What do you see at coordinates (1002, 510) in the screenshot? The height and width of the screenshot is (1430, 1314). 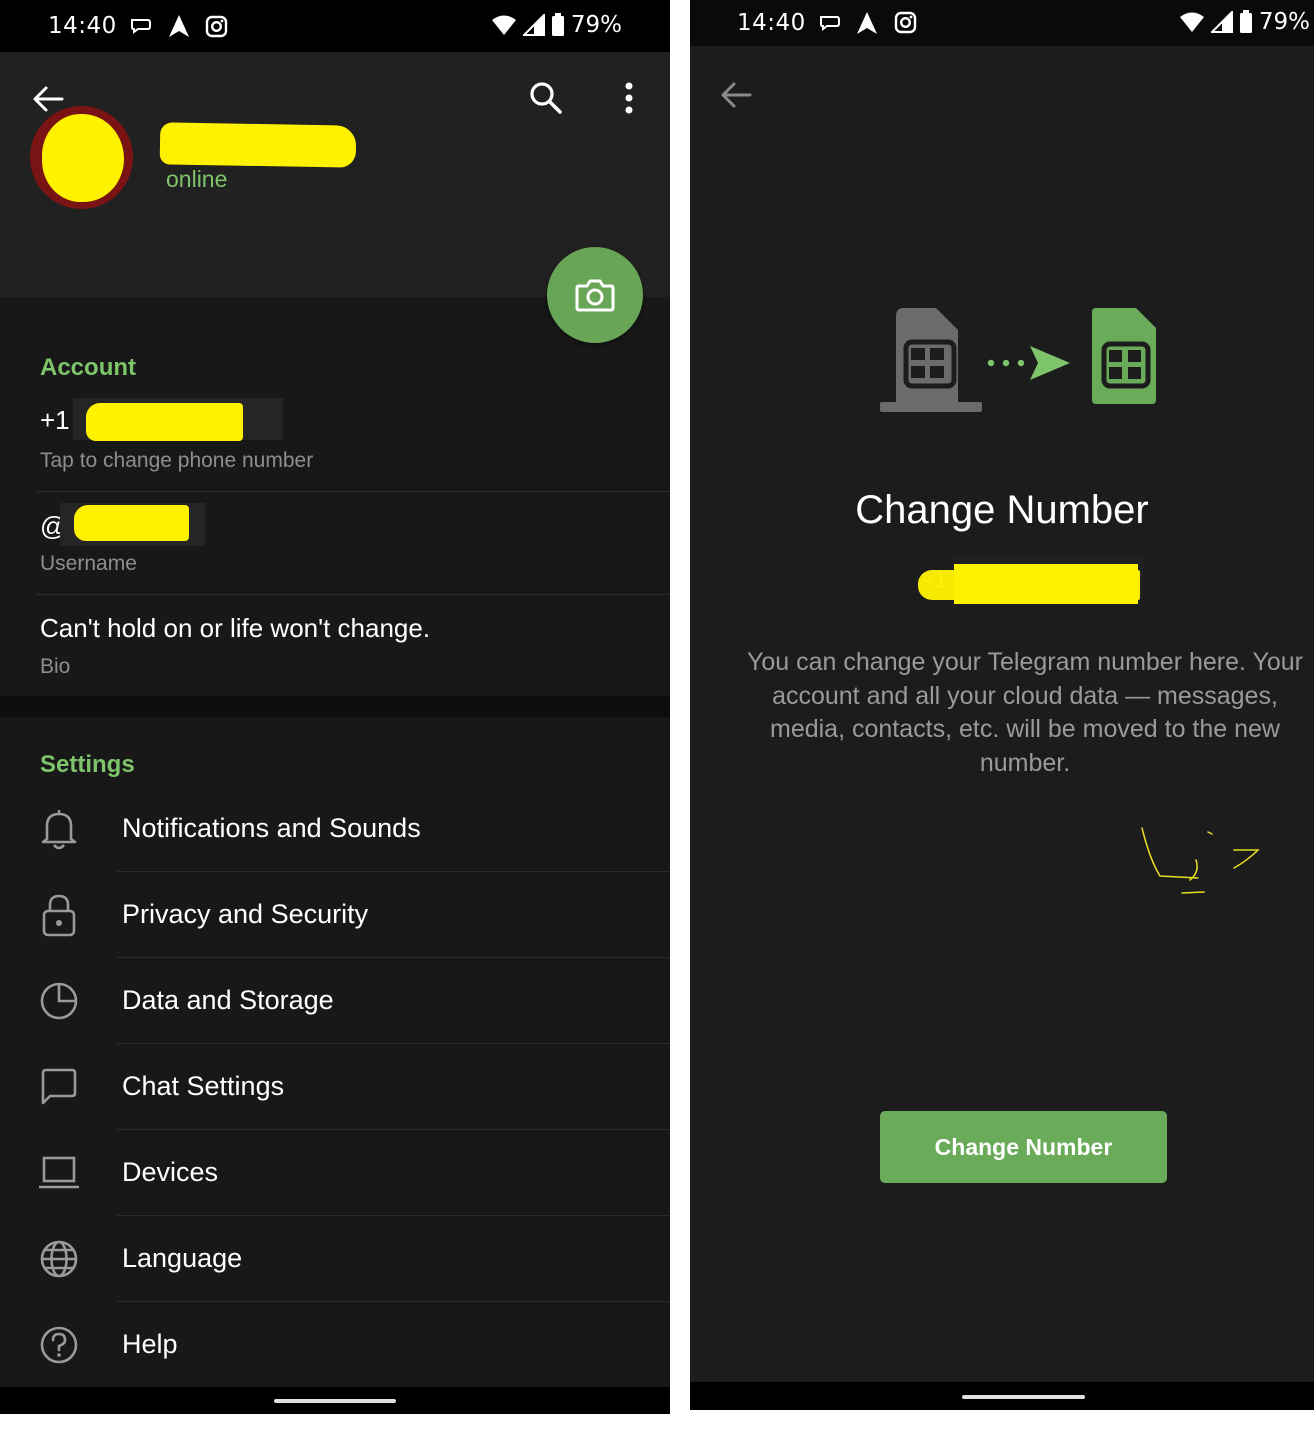 I see `page-title: Change Number` at bounding box center [1002, 510].